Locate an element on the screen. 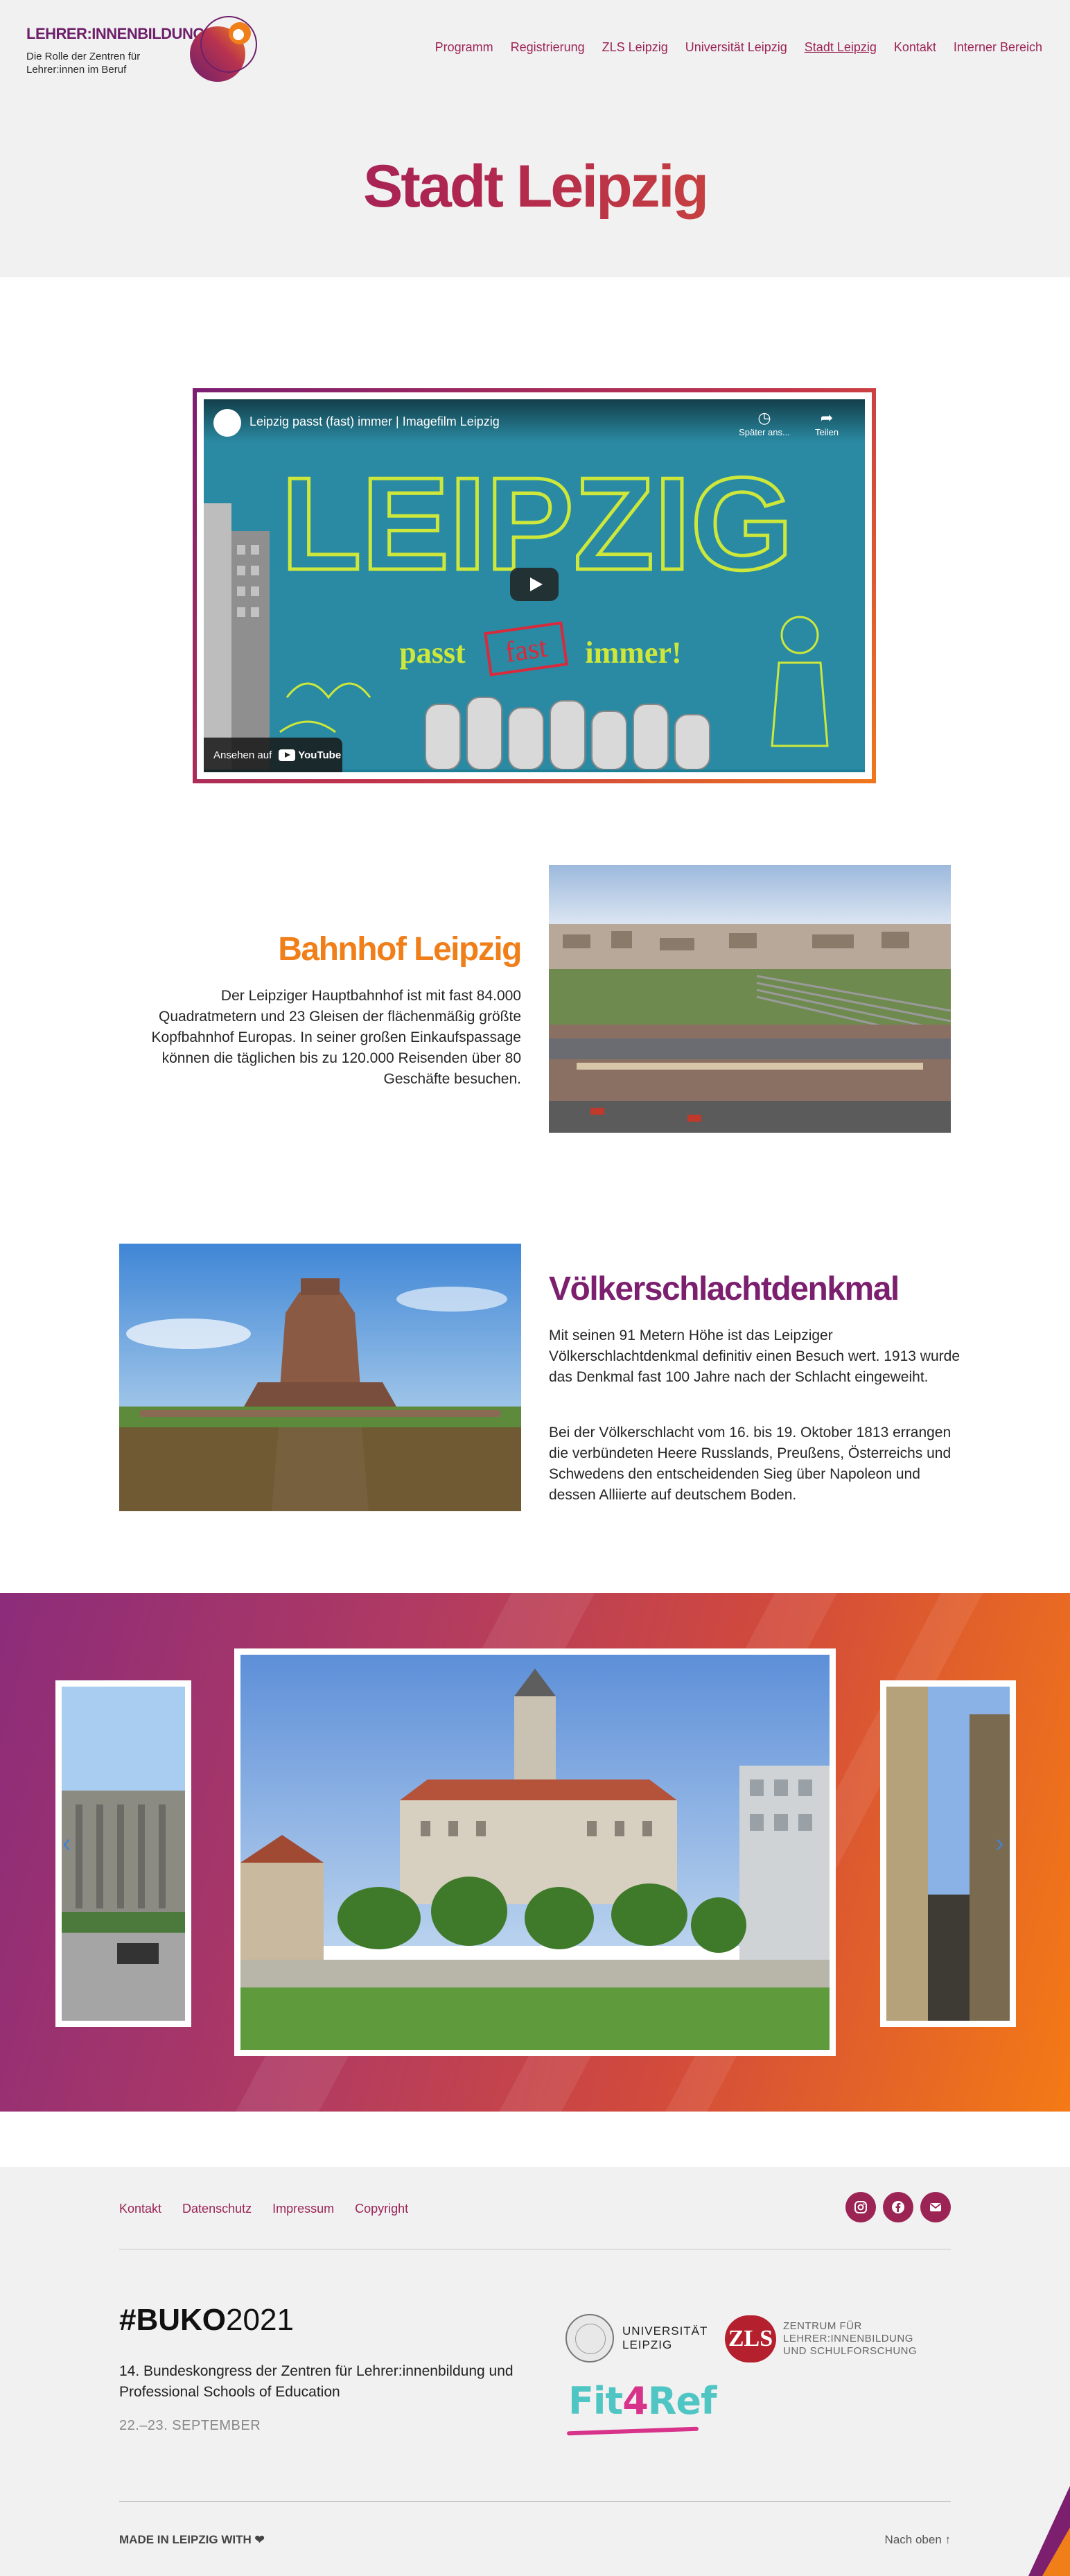 The image size is (1070, 2576). footer-divider-bottom is located at coordinates (535, 2501).